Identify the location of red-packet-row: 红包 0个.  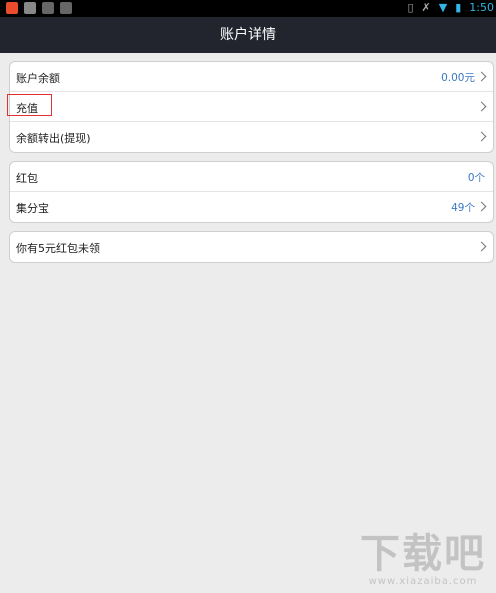
(251, 177).